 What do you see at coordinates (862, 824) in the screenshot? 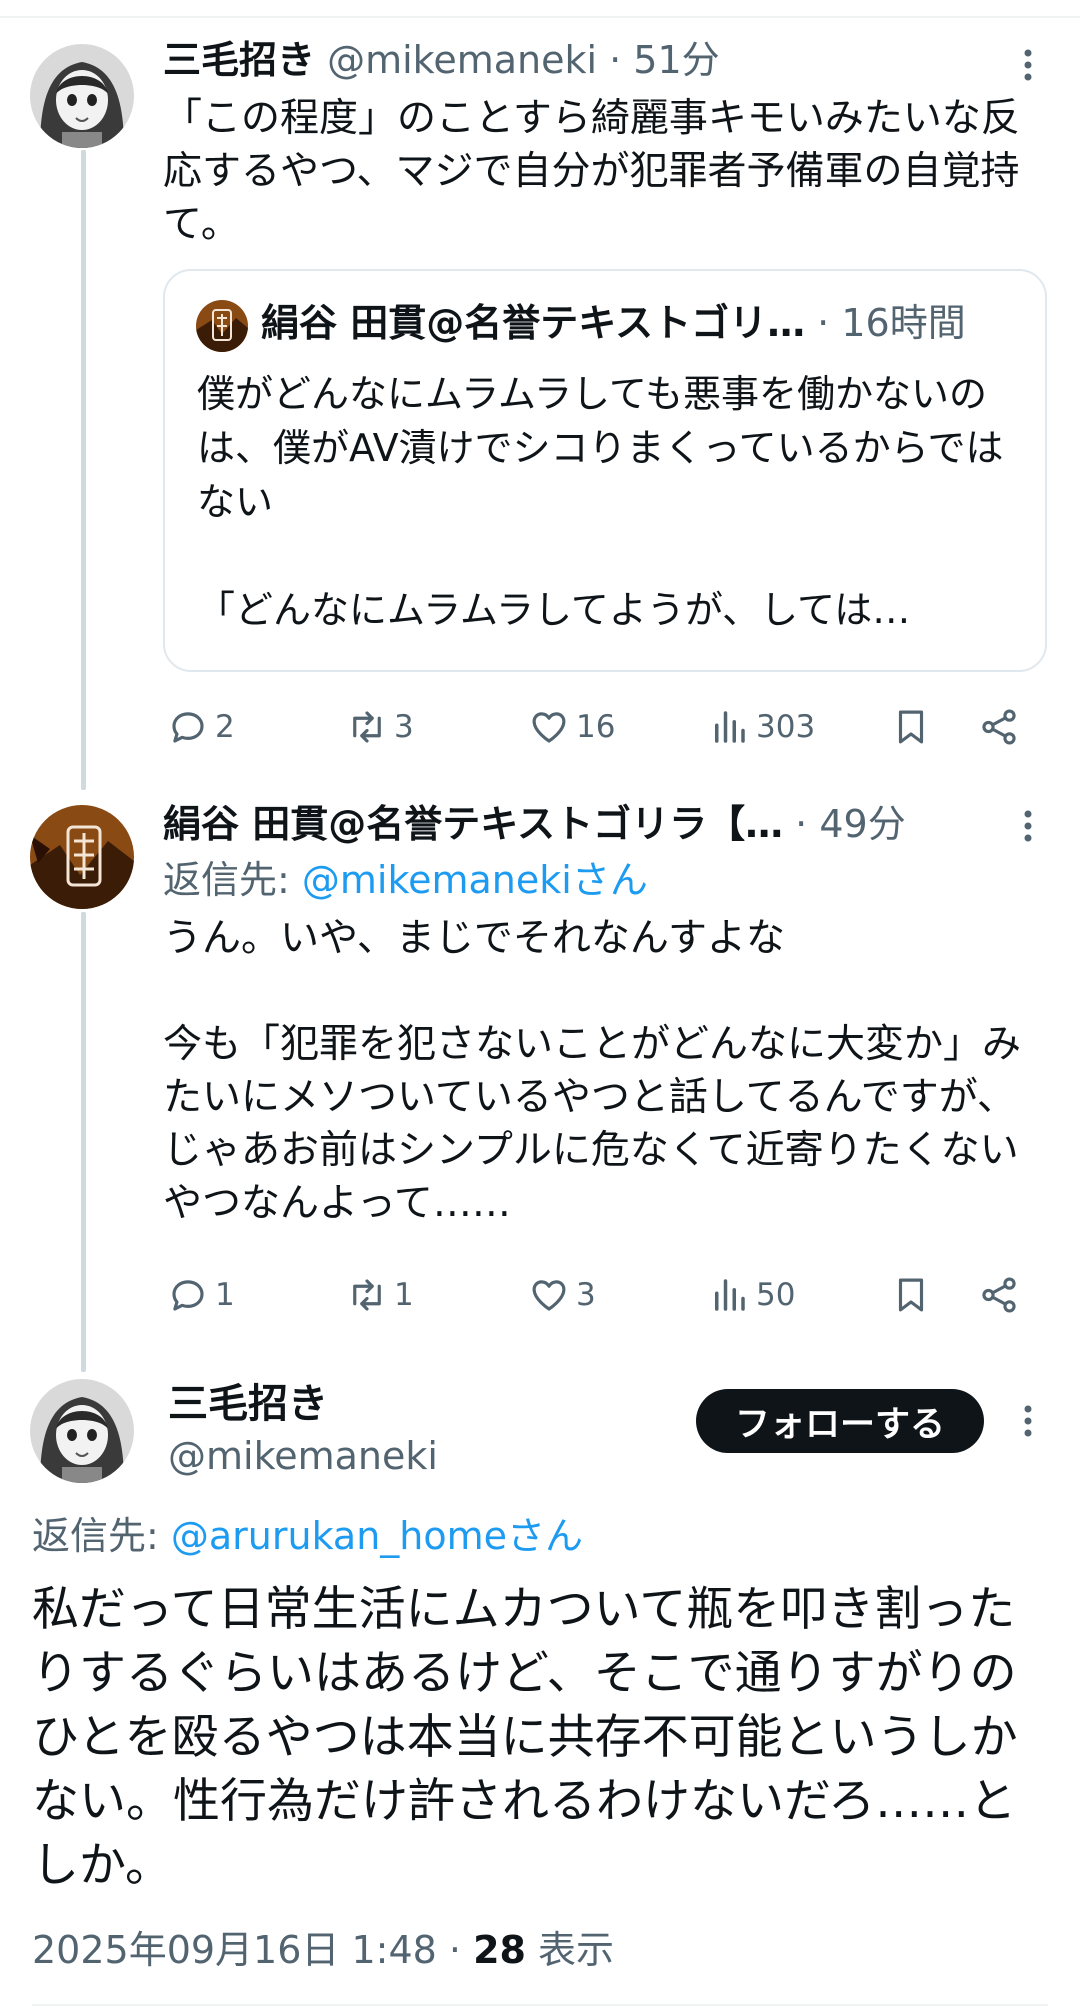
I see `timestamp: 49分` at bounding box center [862, 824].